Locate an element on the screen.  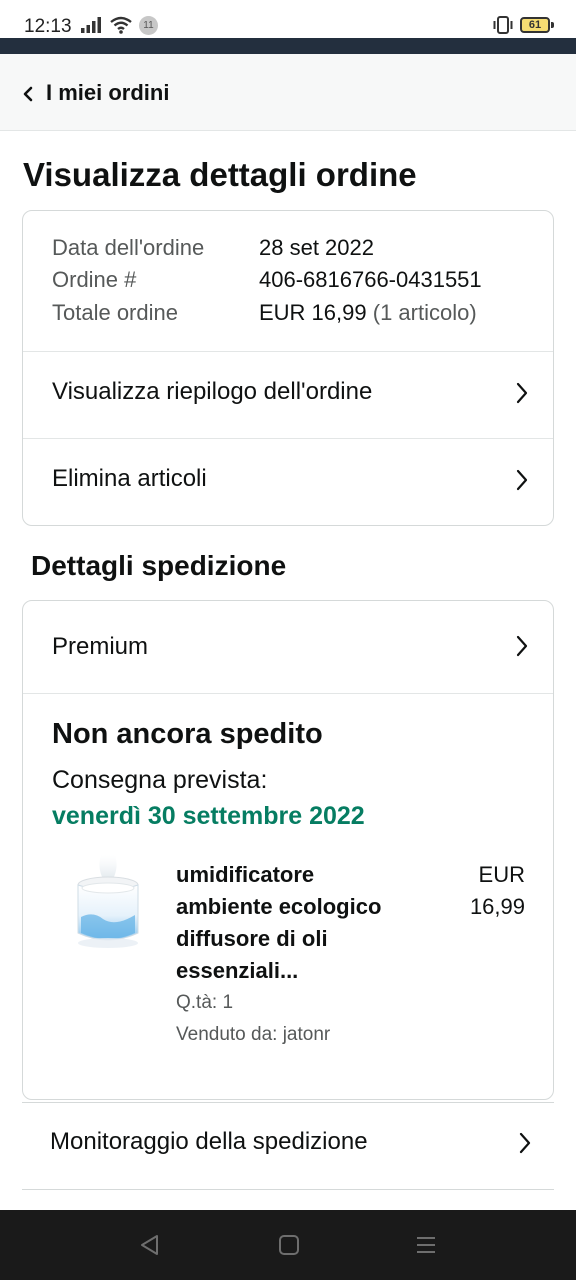
order-number-value: 406-6816766-0431551 is located at coordinates (370, 279).